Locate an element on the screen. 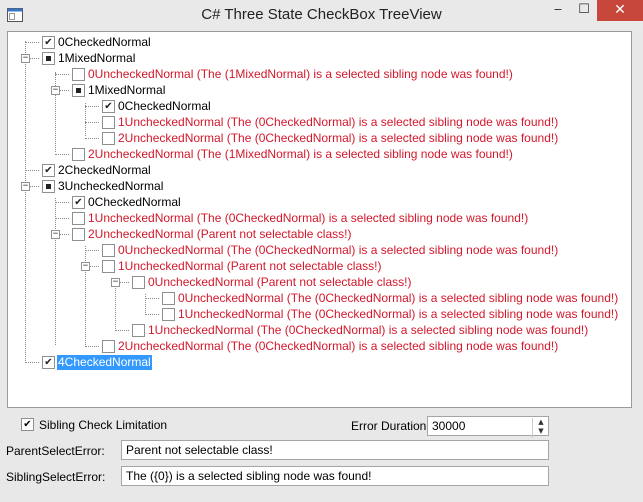  error-duration-spinner: ▲ ▼ is located at coordinates (540, 428).